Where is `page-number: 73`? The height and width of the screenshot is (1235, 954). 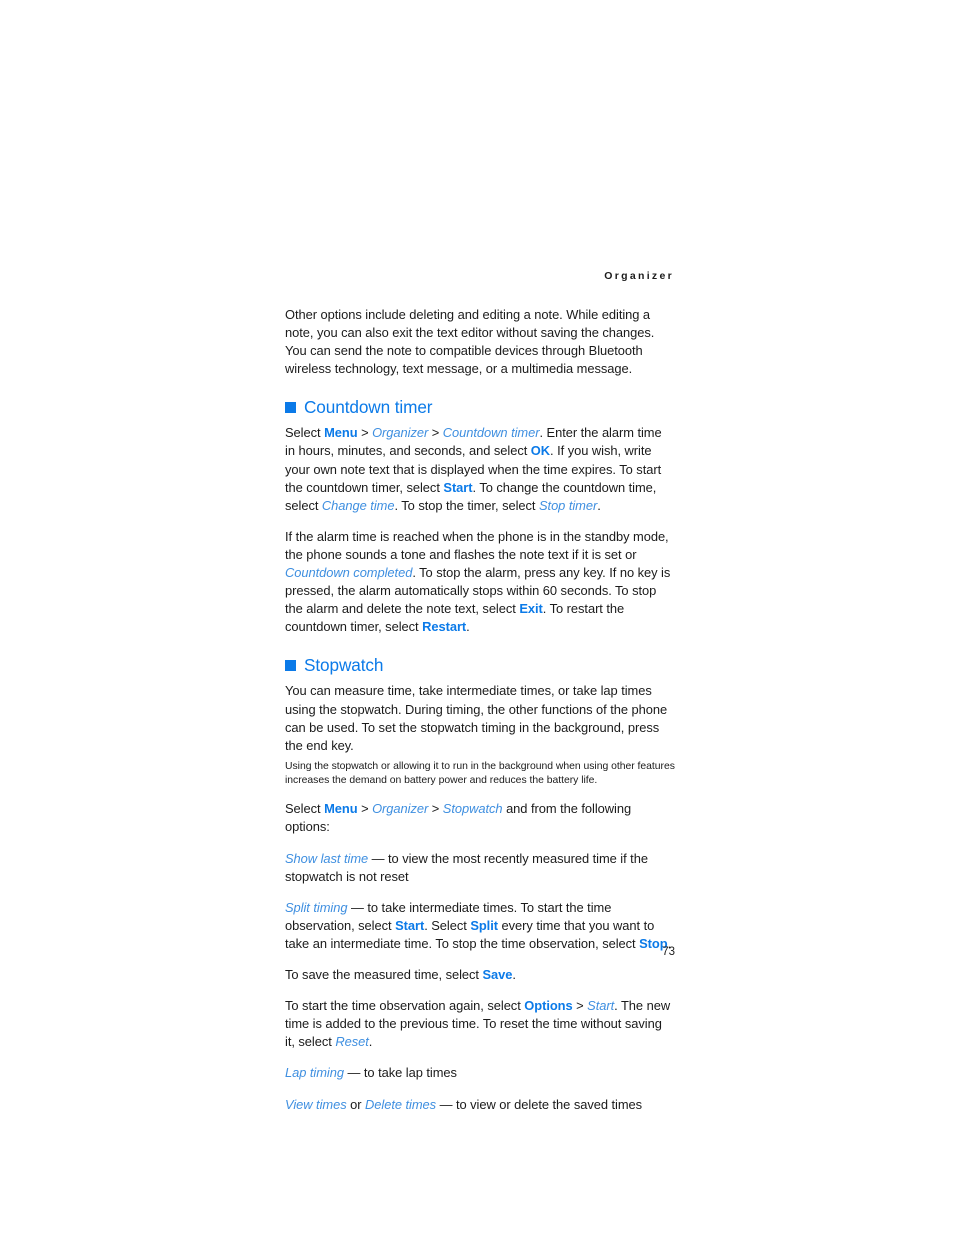 page-number: 73 is located at coordinates (668, 952).